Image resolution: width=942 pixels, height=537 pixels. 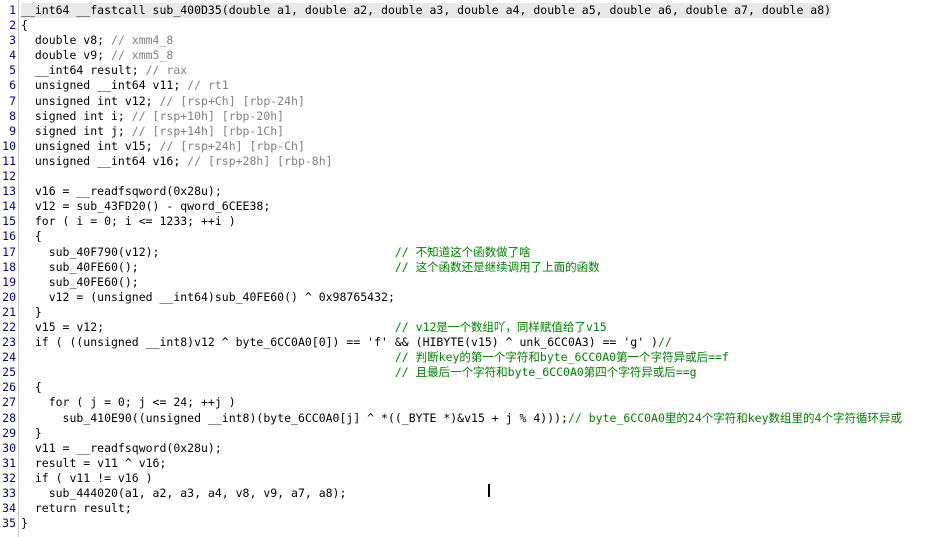 I want to click on code-line: 27 for ( j = 0; j <= 24; ++j ), so click(x=471, y=402).